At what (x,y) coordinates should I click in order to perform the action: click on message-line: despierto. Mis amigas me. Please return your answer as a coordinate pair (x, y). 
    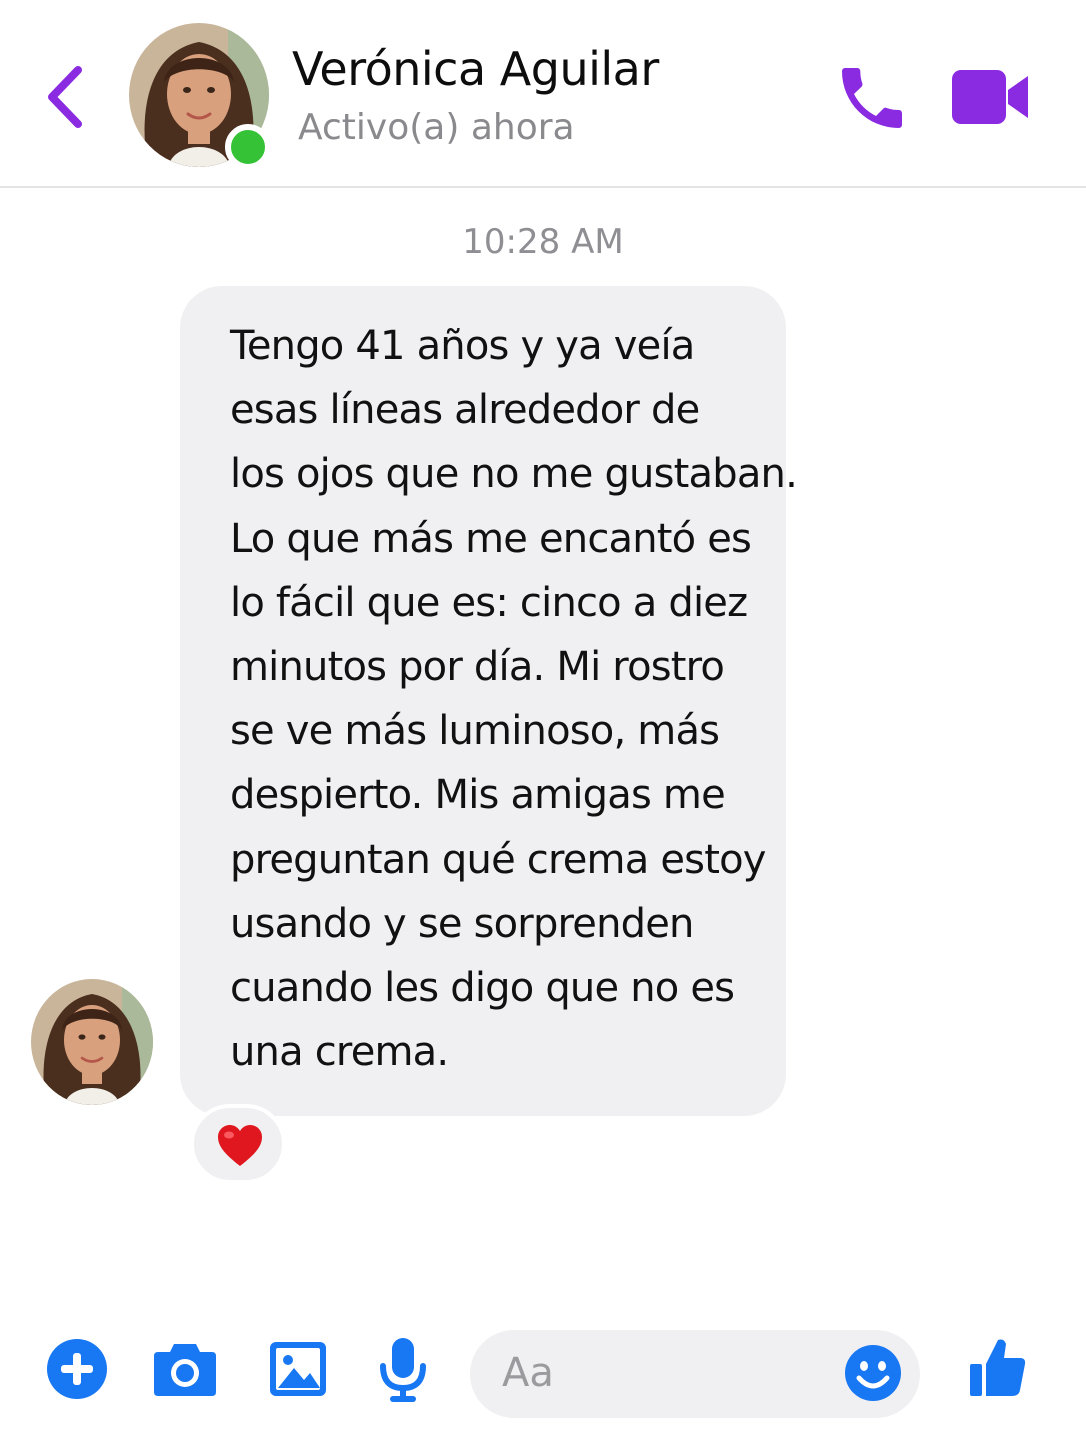
    Looking at the image, I should click on (478, 795).